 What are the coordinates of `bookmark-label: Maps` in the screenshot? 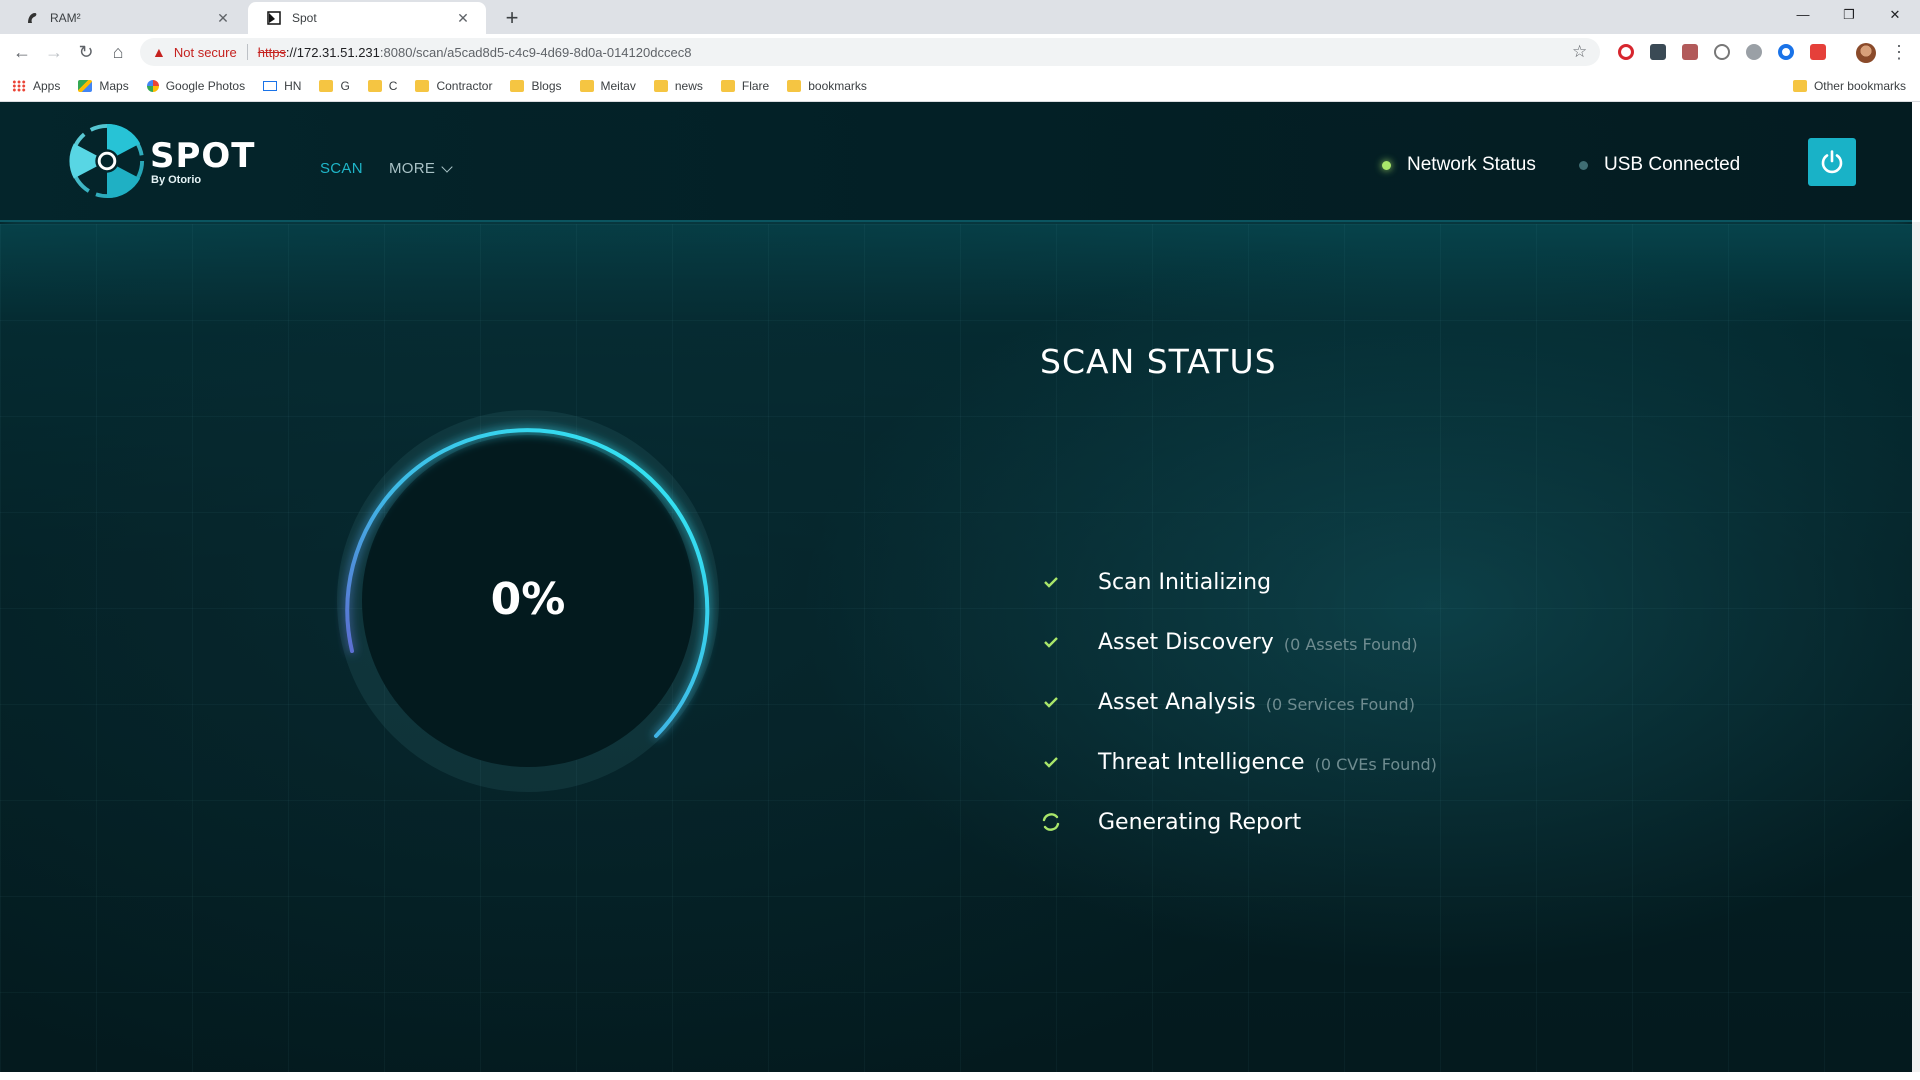 It's located at (114, 85).